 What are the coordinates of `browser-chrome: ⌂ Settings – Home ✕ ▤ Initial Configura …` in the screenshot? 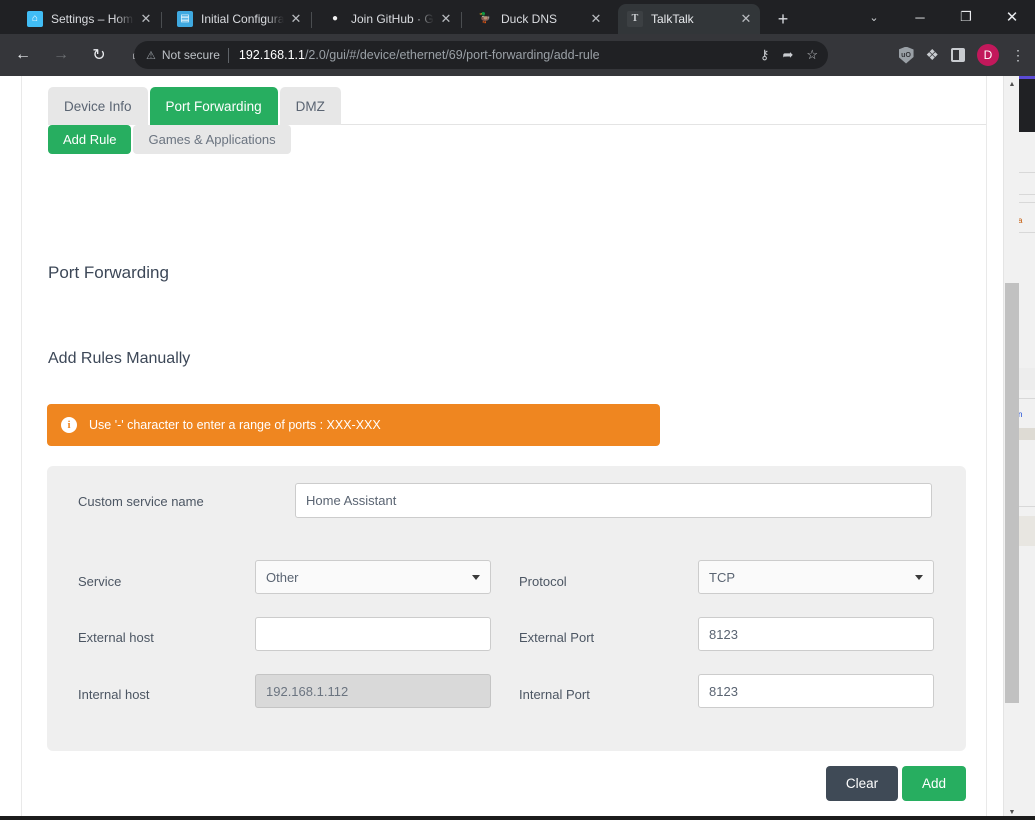 It's located at (517, 38).